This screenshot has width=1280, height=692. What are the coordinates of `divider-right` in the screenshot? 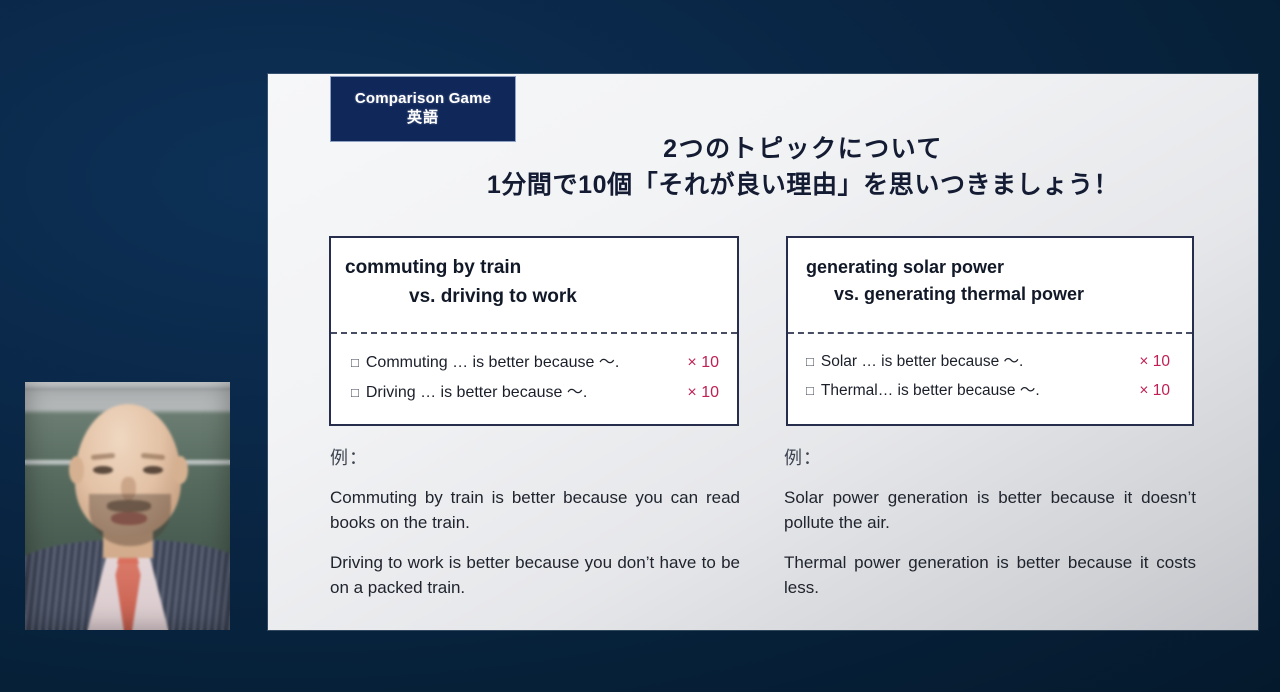 It's located at (990, 333).